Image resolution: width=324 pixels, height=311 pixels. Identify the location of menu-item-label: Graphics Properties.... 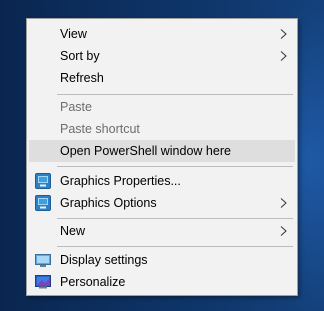
(120, 181).